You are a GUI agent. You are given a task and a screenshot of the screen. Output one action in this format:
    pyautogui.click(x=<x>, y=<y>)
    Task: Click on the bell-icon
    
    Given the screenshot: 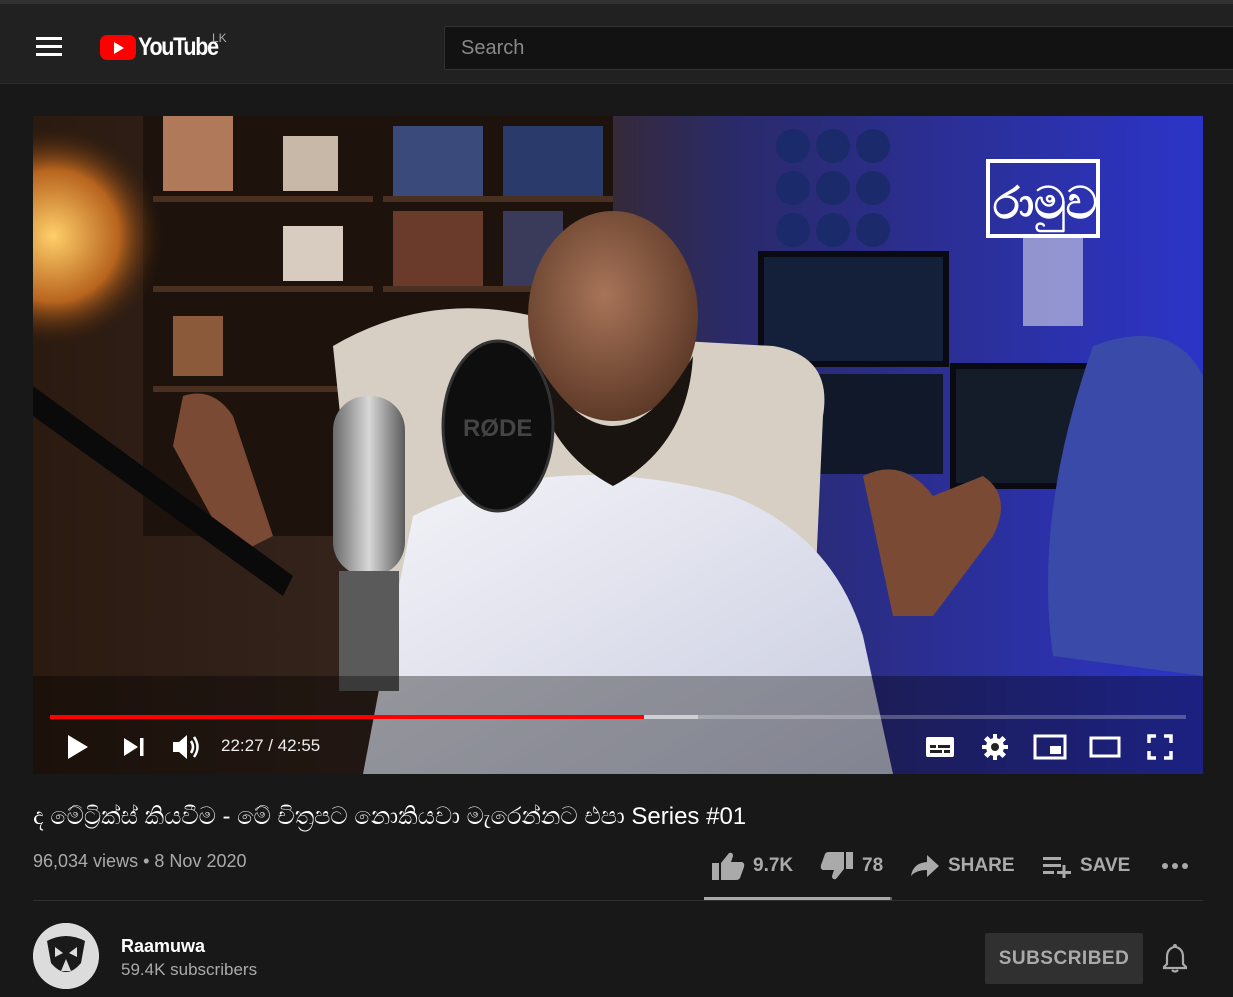 What is the action you would take?
    pyautogui.click(x=1175, y=958)
    